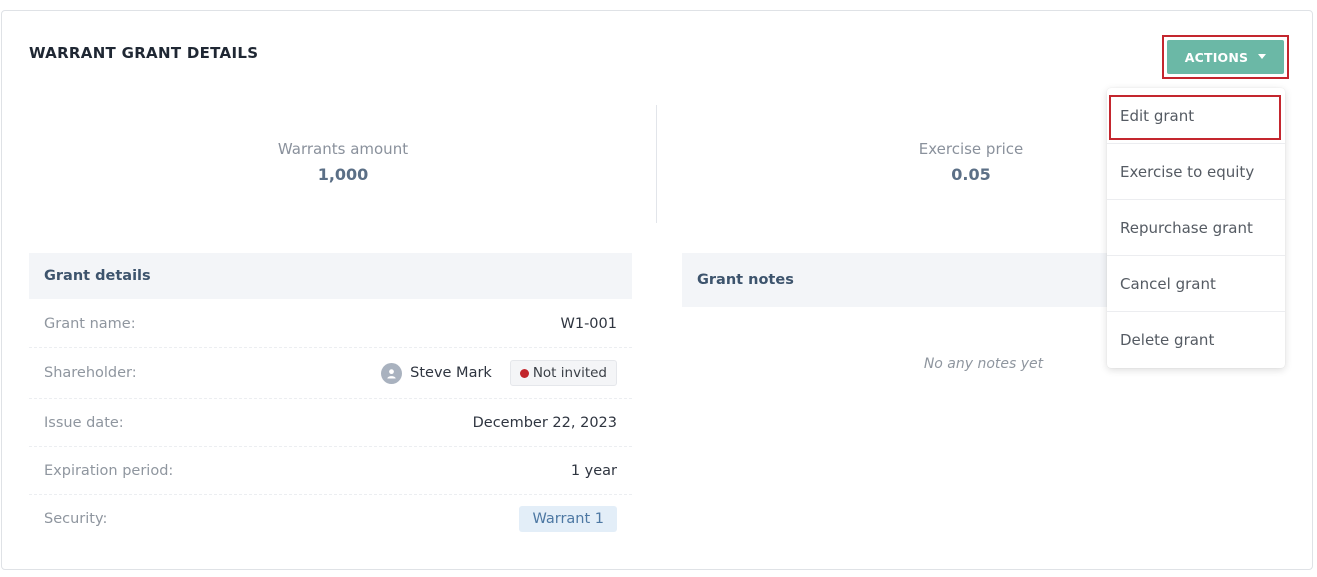 The width and height of the screenshot is (1317, 577). What do you see at coordinates (330, 373) in the screenshot?
I see `shareholder-row: Shareholder: Steve Mark Not invited` at bounding box center [330, 373].